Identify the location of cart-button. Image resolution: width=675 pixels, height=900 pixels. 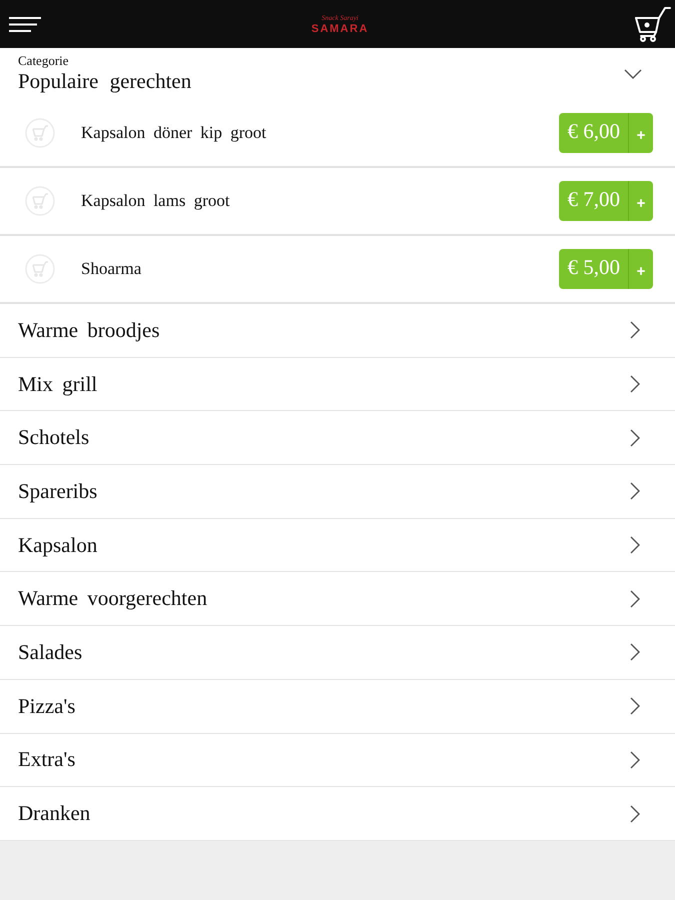
(653, 24).